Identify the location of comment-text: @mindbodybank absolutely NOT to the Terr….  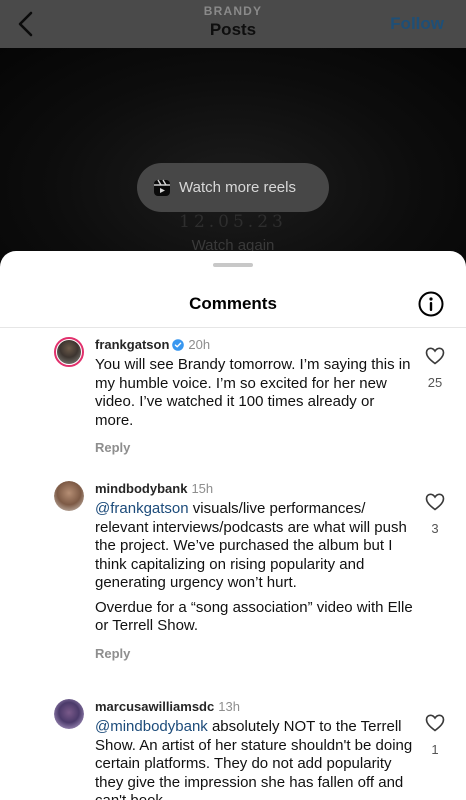
(254, 759).